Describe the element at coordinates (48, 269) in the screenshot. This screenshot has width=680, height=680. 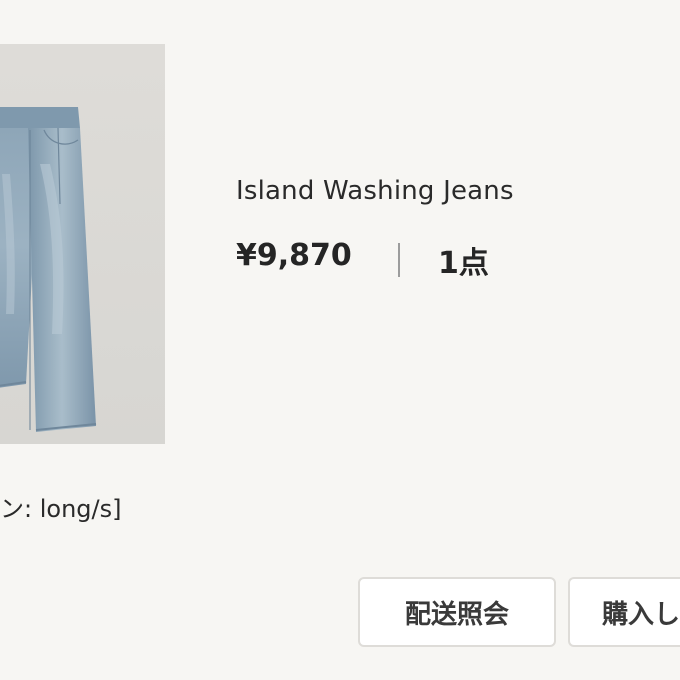
I see `jeans-photo` at that location.